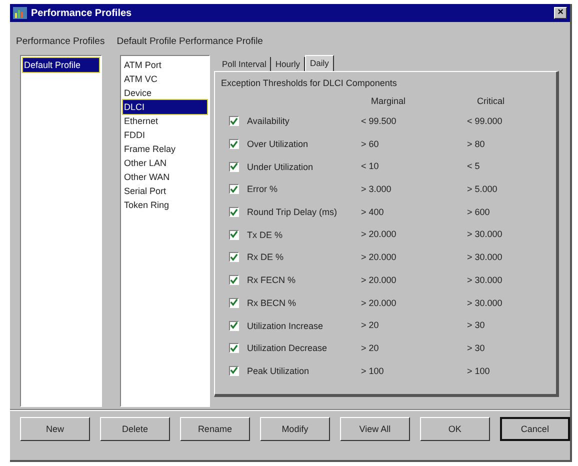 Image resolution: width=578 pixels, height=466 pixels. I want to click on list-item: Frame Relay, so click(165, 149).